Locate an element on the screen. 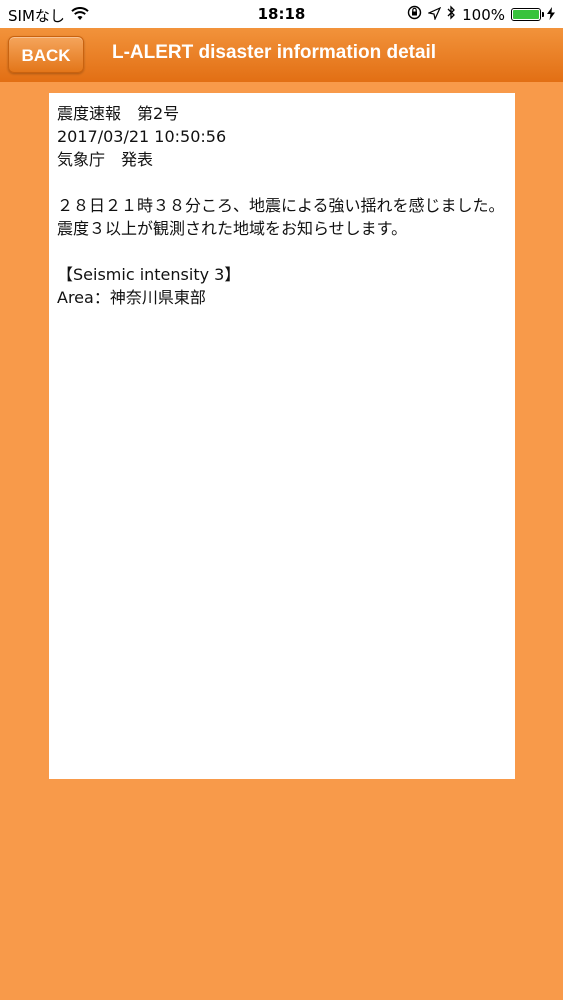 The height and width of the screenshot is (1000, 563). status-bar: SIMなし 18:18 100% is located at coordinates (281, 14).